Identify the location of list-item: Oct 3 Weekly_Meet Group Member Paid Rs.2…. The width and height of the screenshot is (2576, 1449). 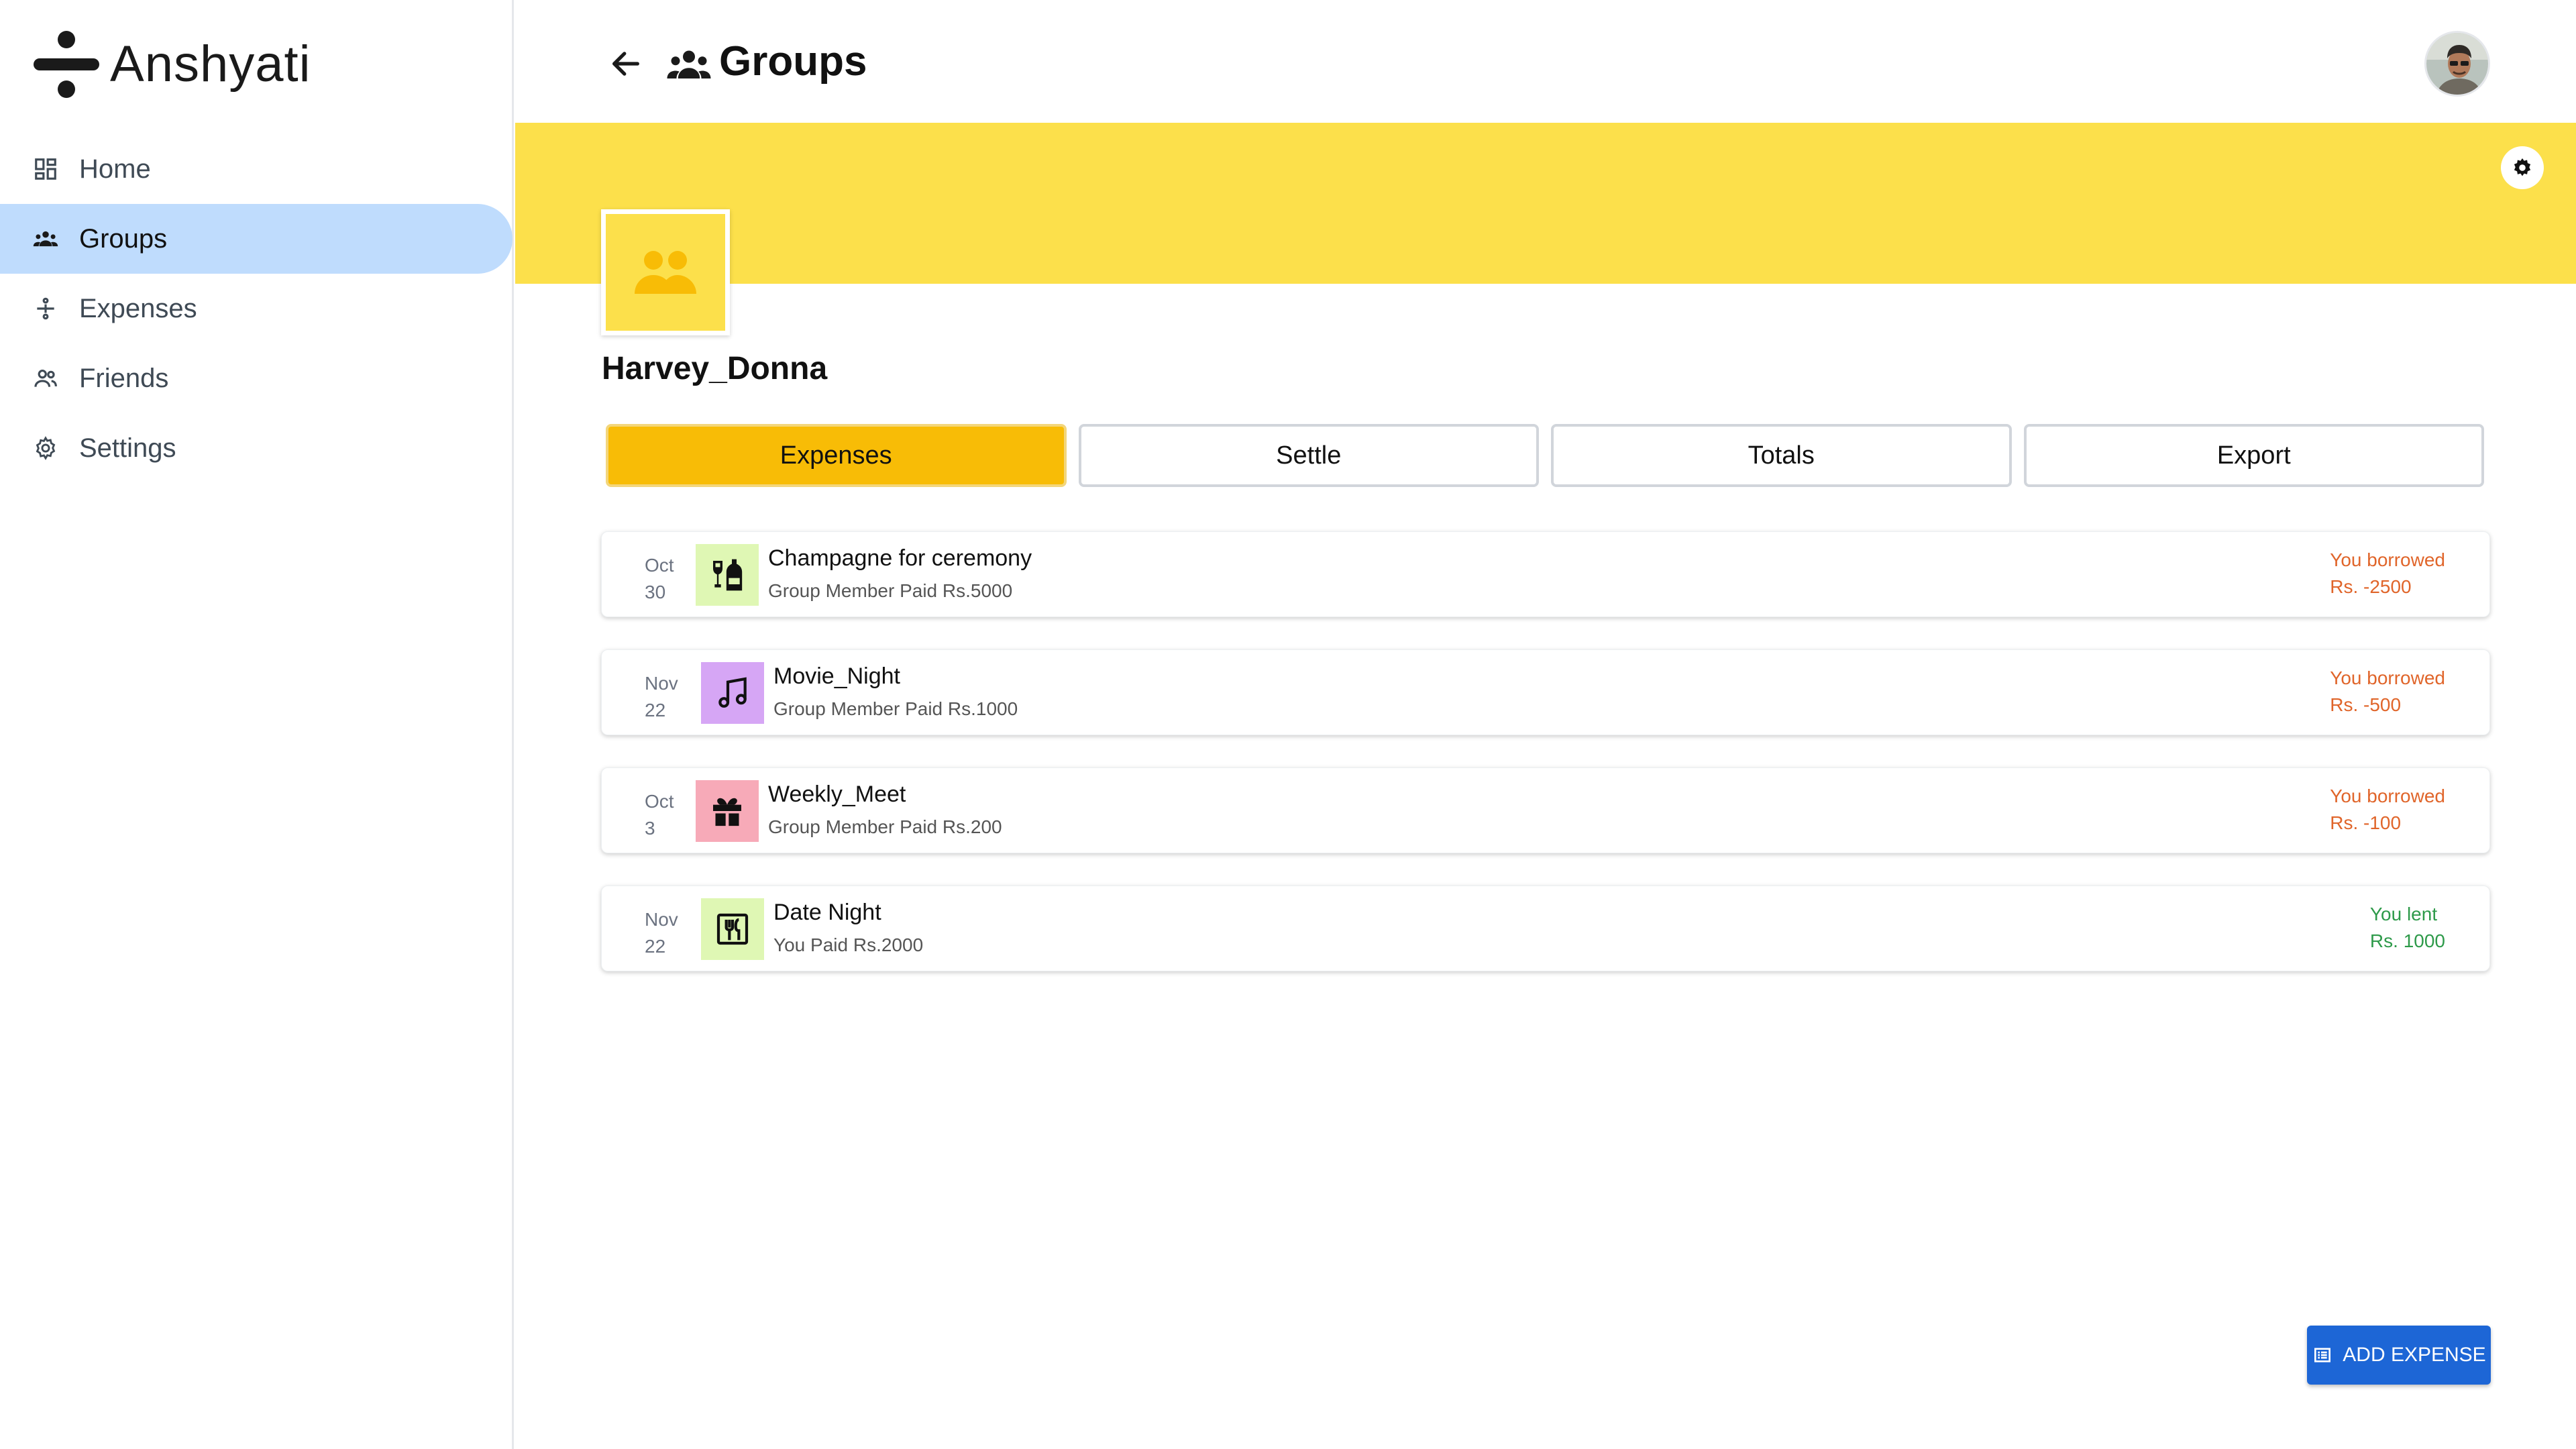
(1545, 810).